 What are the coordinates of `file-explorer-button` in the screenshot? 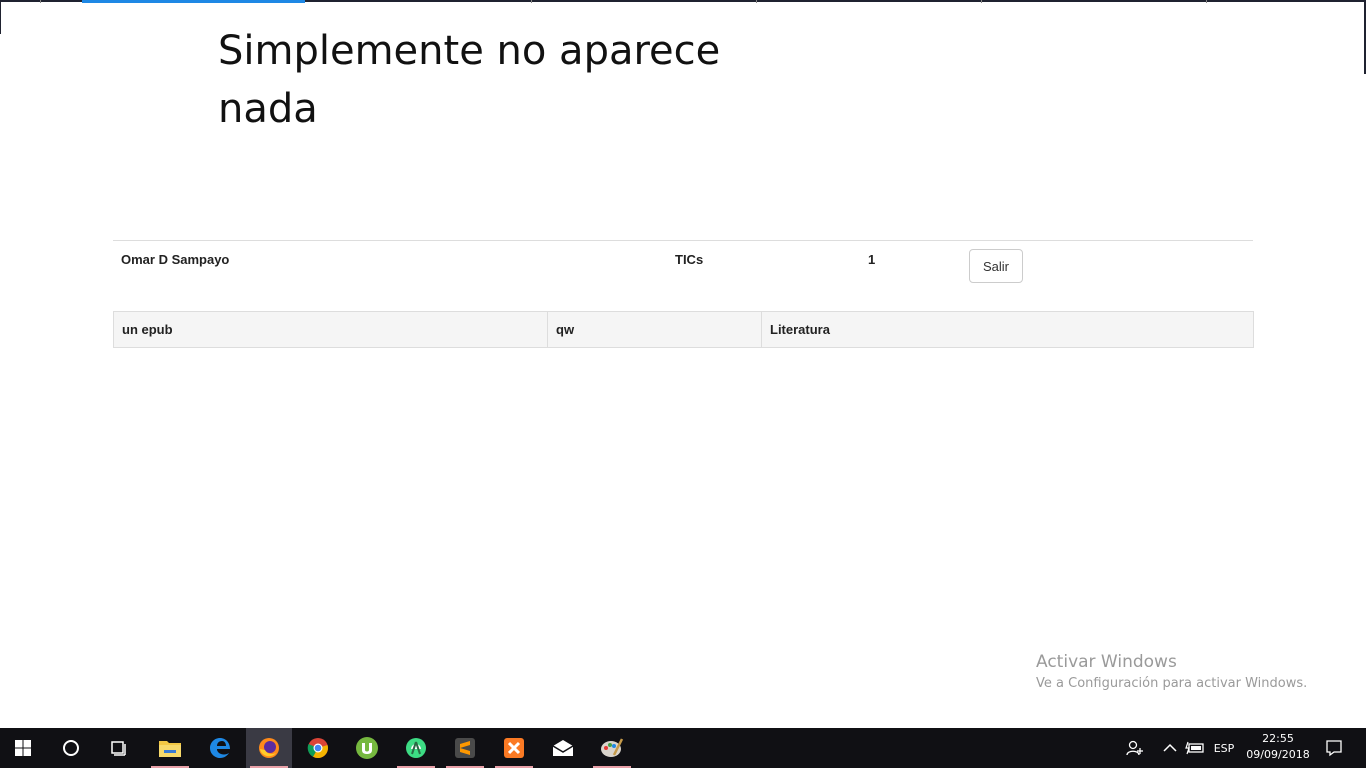 It's located at (170, 748).